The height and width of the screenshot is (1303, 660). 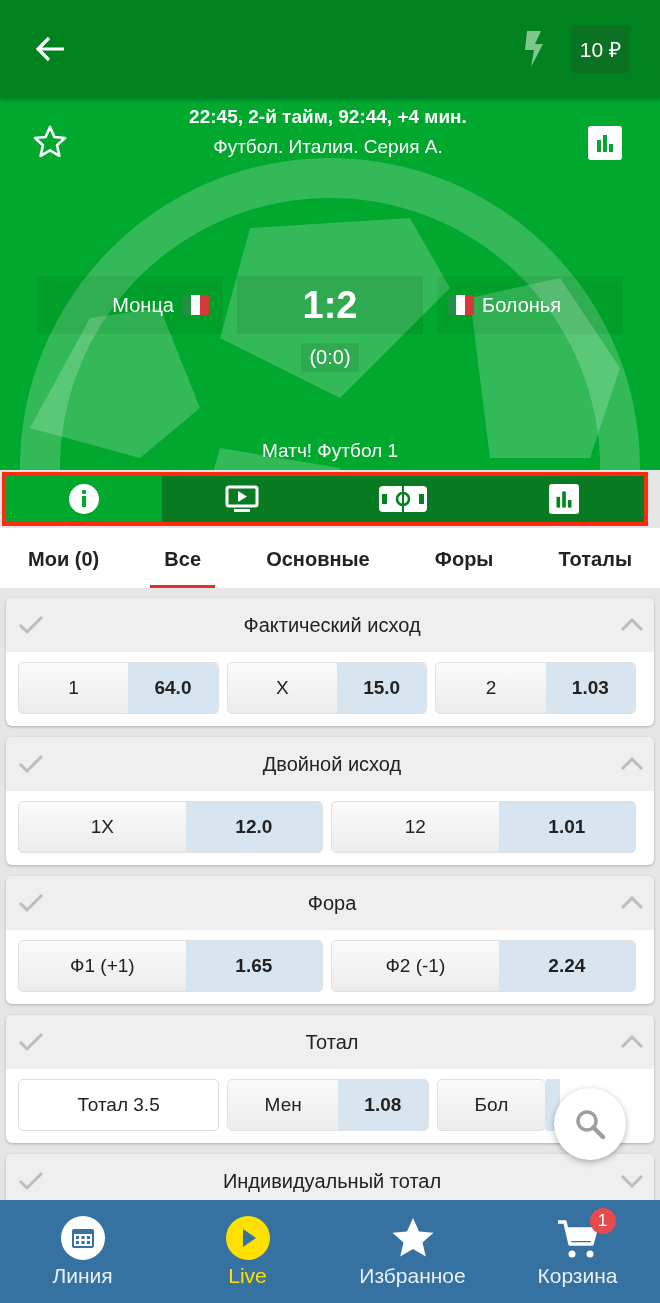 I want to click on info-tab, so click(x=84, y=499).